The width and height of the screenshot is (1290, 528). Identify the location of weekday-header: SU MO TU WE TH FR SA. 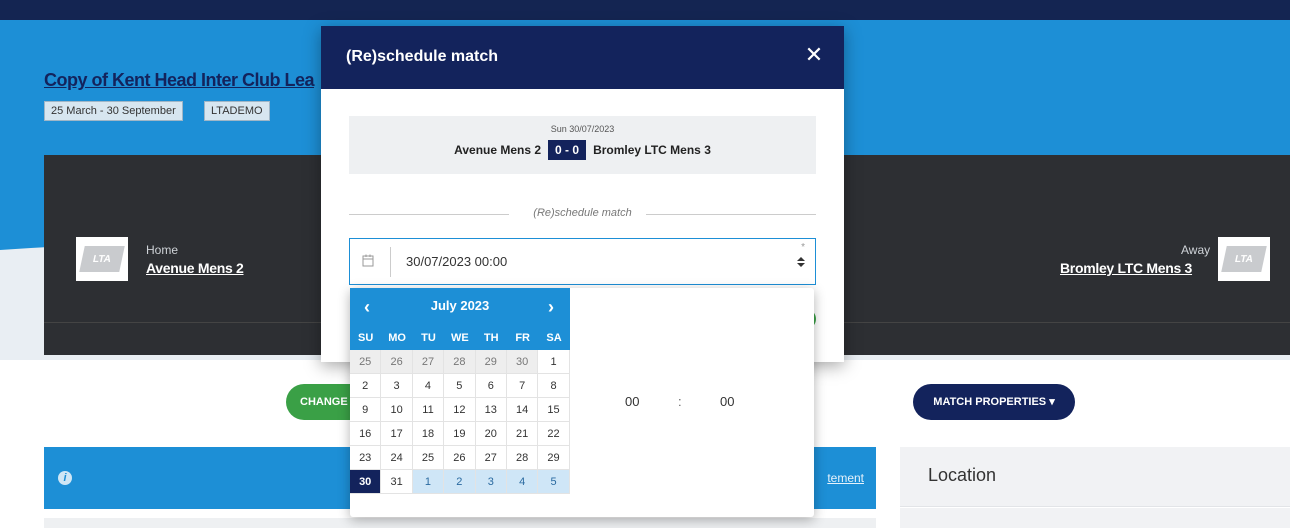
(460, 338).